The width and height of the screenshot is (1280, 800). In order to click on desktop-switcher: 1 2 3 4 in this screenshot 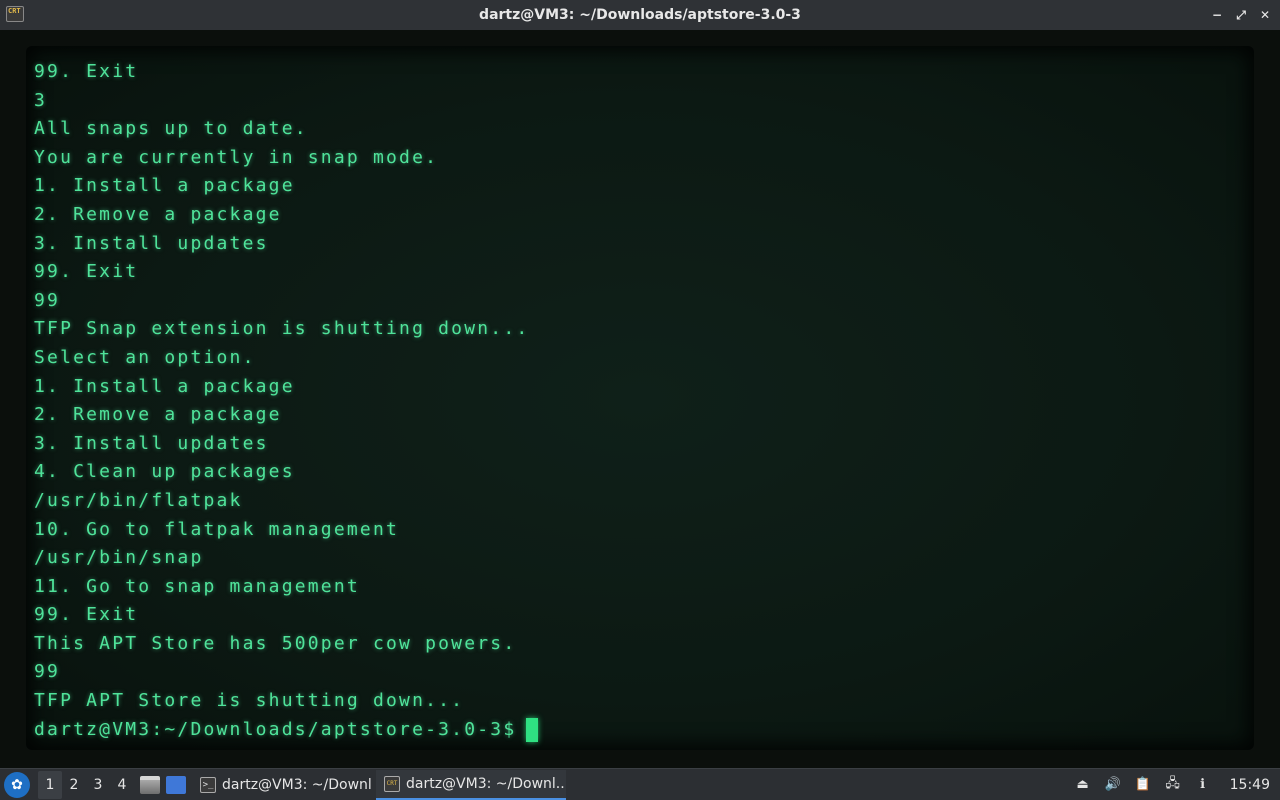, I will do `click(86, 784)`.